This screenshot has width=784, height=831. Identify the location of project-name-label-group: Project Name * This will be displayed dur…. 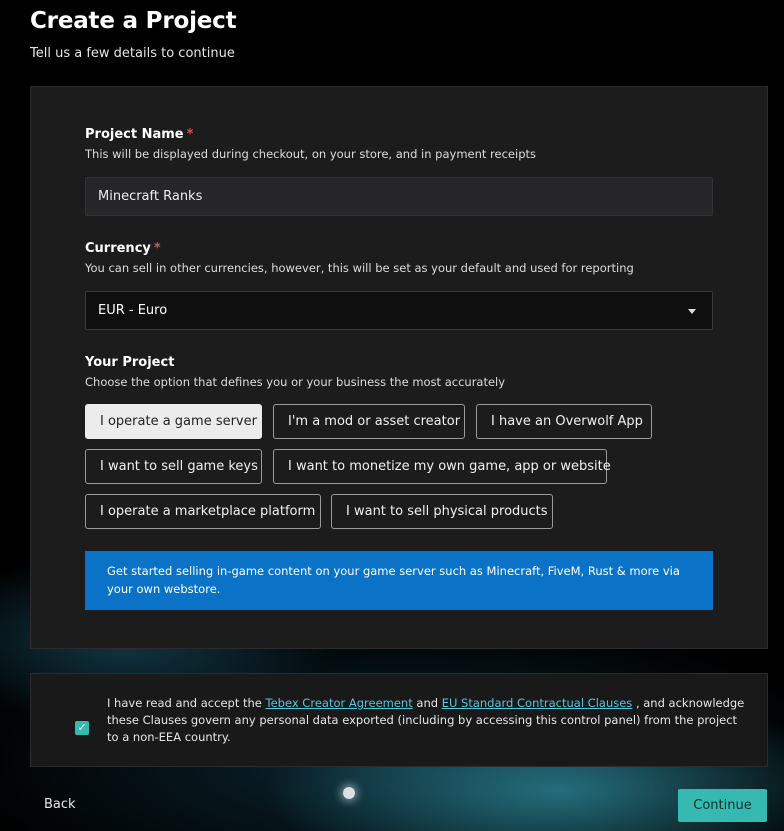
(400, 144).